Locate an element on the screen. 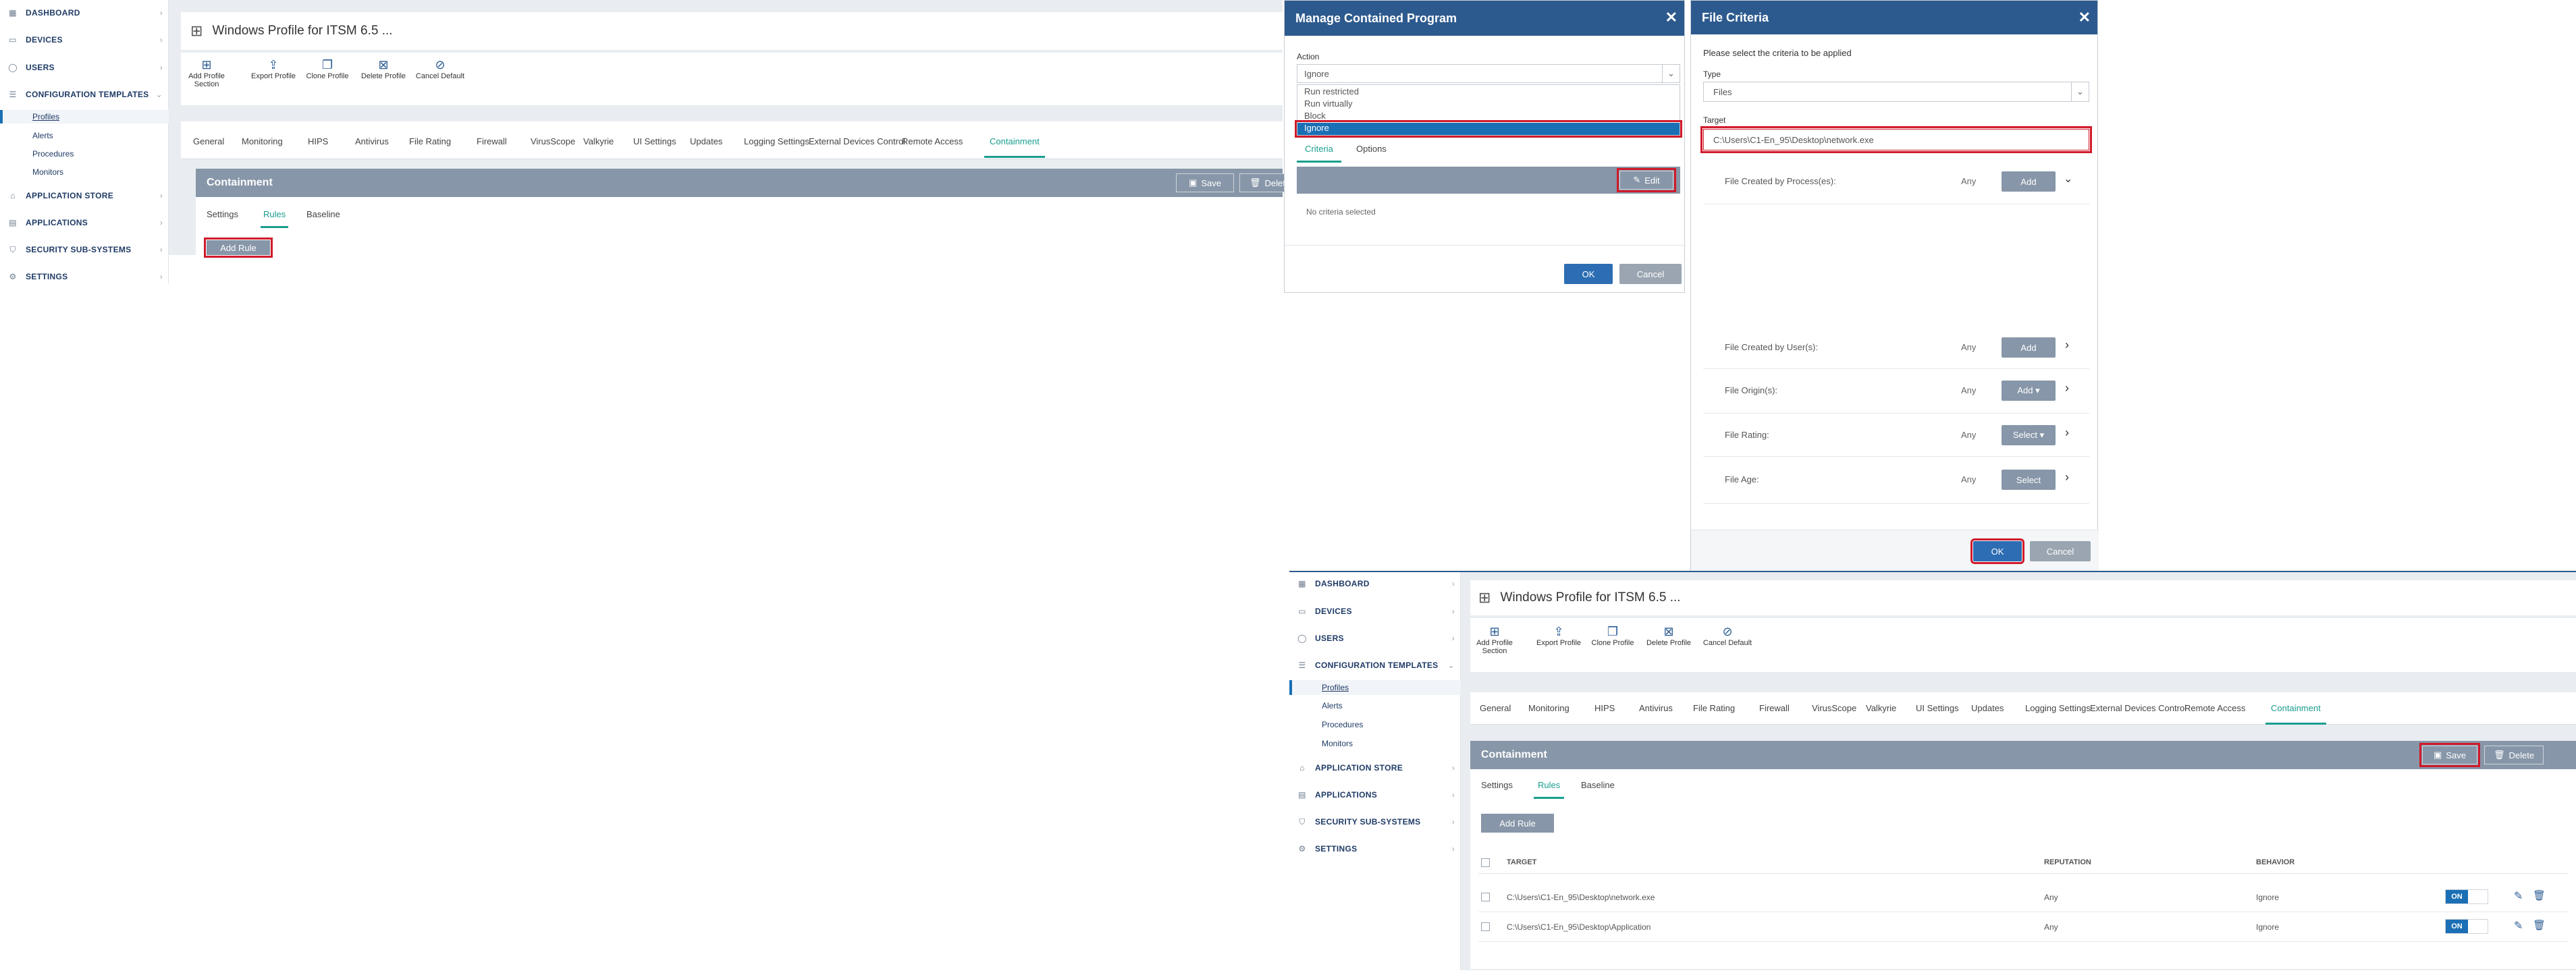 The width and height of the screenshot is (2576, 977). rule-enabled-toggle: ON is located at coordinates (2466, 926).